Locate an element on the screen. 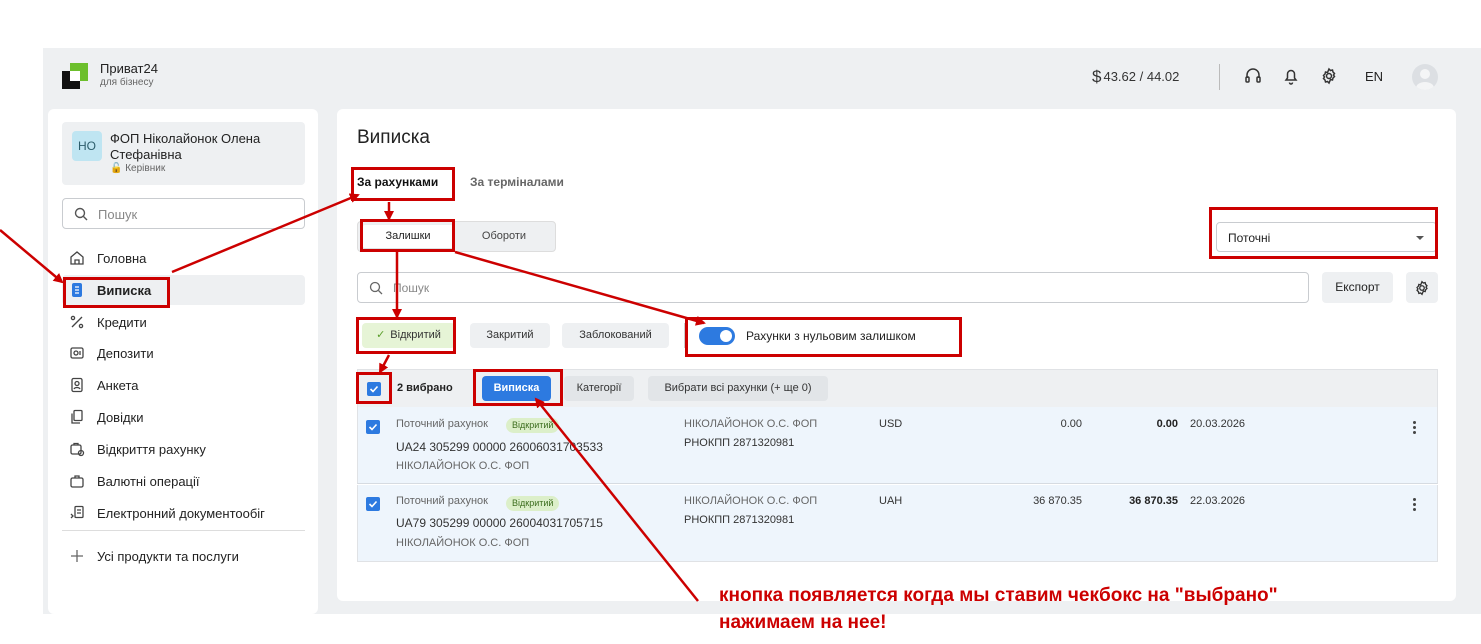  annotation-line-2: нажимаем на нее! is located at coordinates (803, 622).